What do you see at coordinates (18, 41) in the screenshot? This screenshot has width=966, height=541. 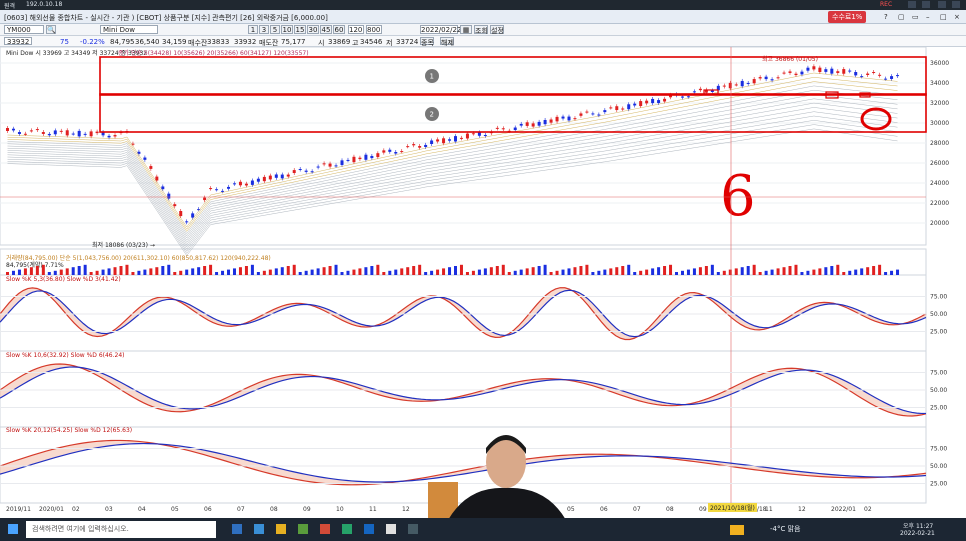 I see `last-price: 33932` at bounding box center [18, 41].